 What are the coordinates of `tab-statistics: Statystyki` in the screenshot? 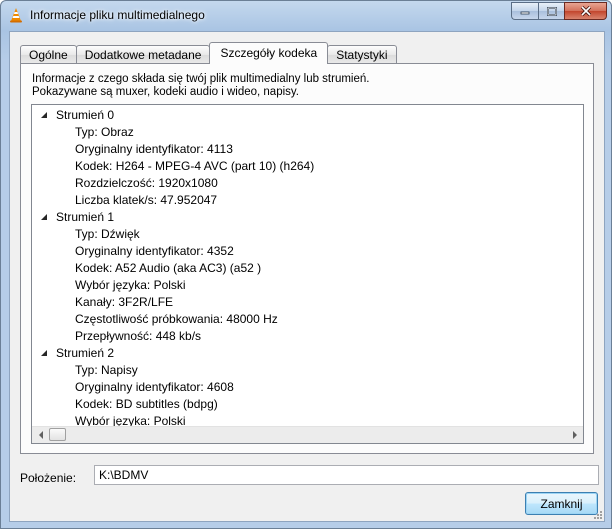 It's located at (362, 54).